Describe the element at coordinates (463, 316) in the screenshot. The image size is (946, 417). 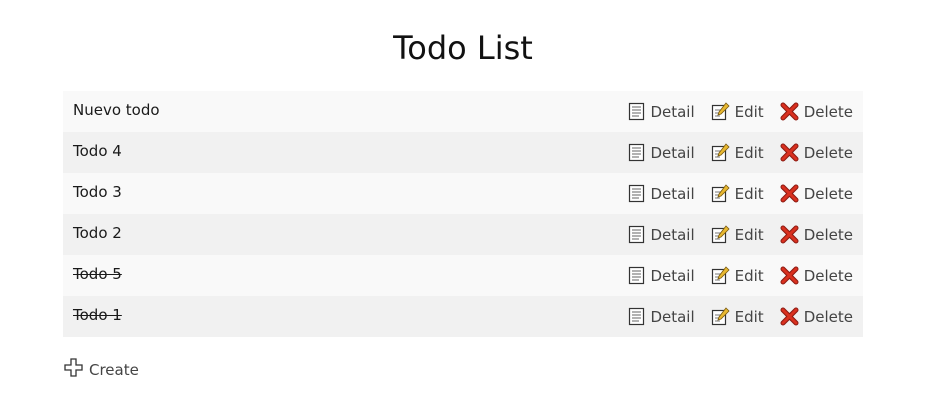
I see `todo-row: Todo 1 Detail Edit Delete` at that location.